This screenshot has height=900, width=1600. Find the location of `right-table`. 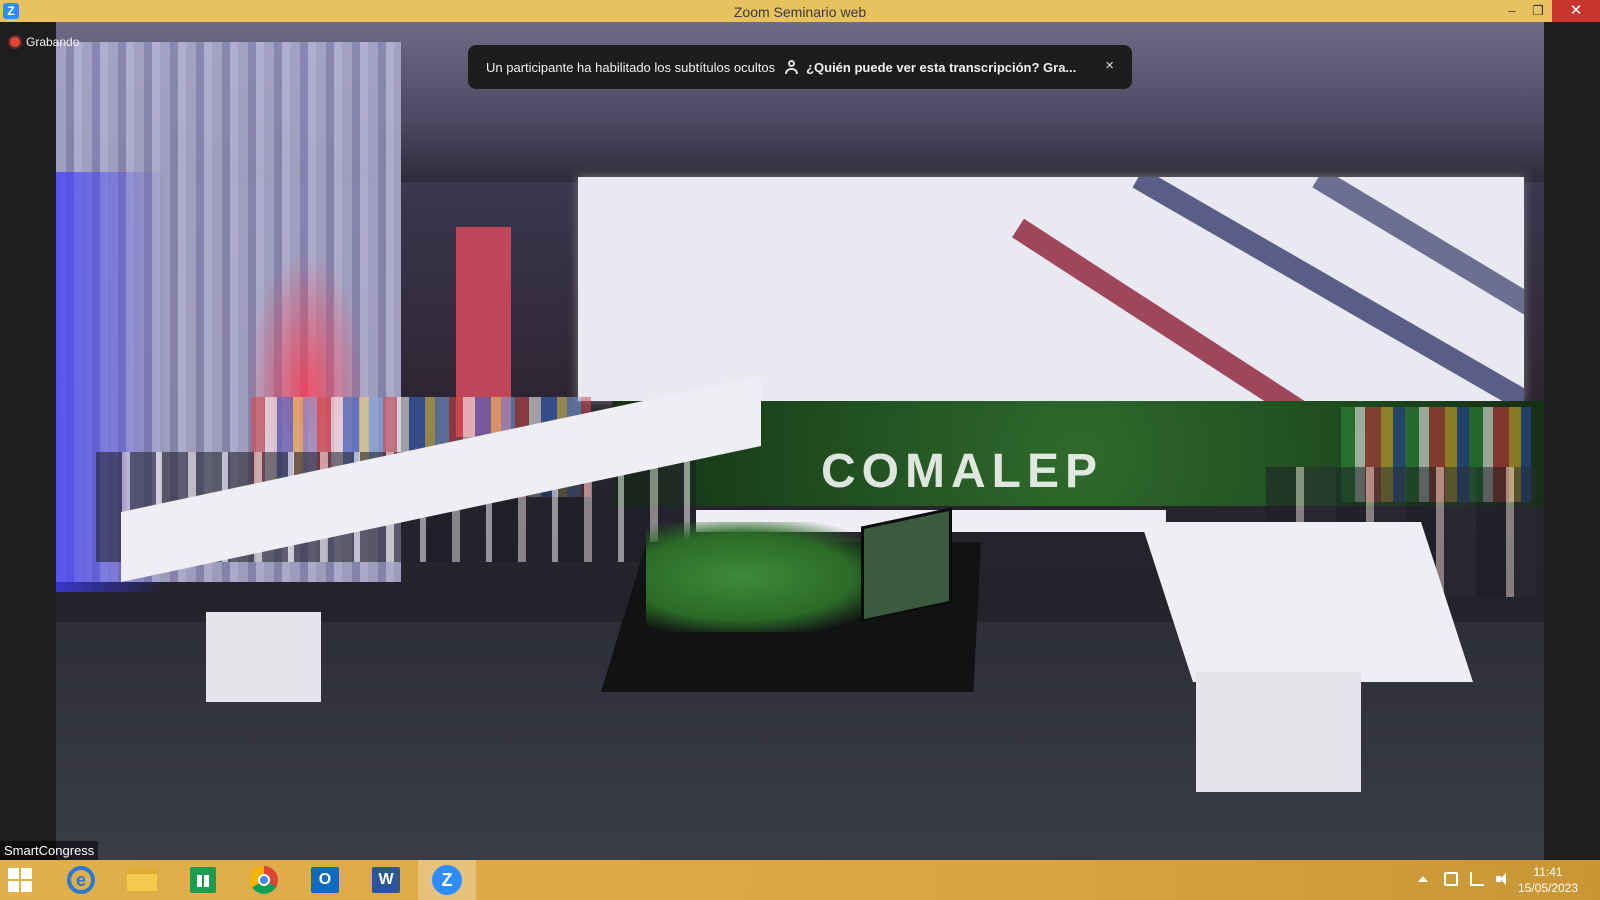

right-table is located at coordinates (1307, 602).